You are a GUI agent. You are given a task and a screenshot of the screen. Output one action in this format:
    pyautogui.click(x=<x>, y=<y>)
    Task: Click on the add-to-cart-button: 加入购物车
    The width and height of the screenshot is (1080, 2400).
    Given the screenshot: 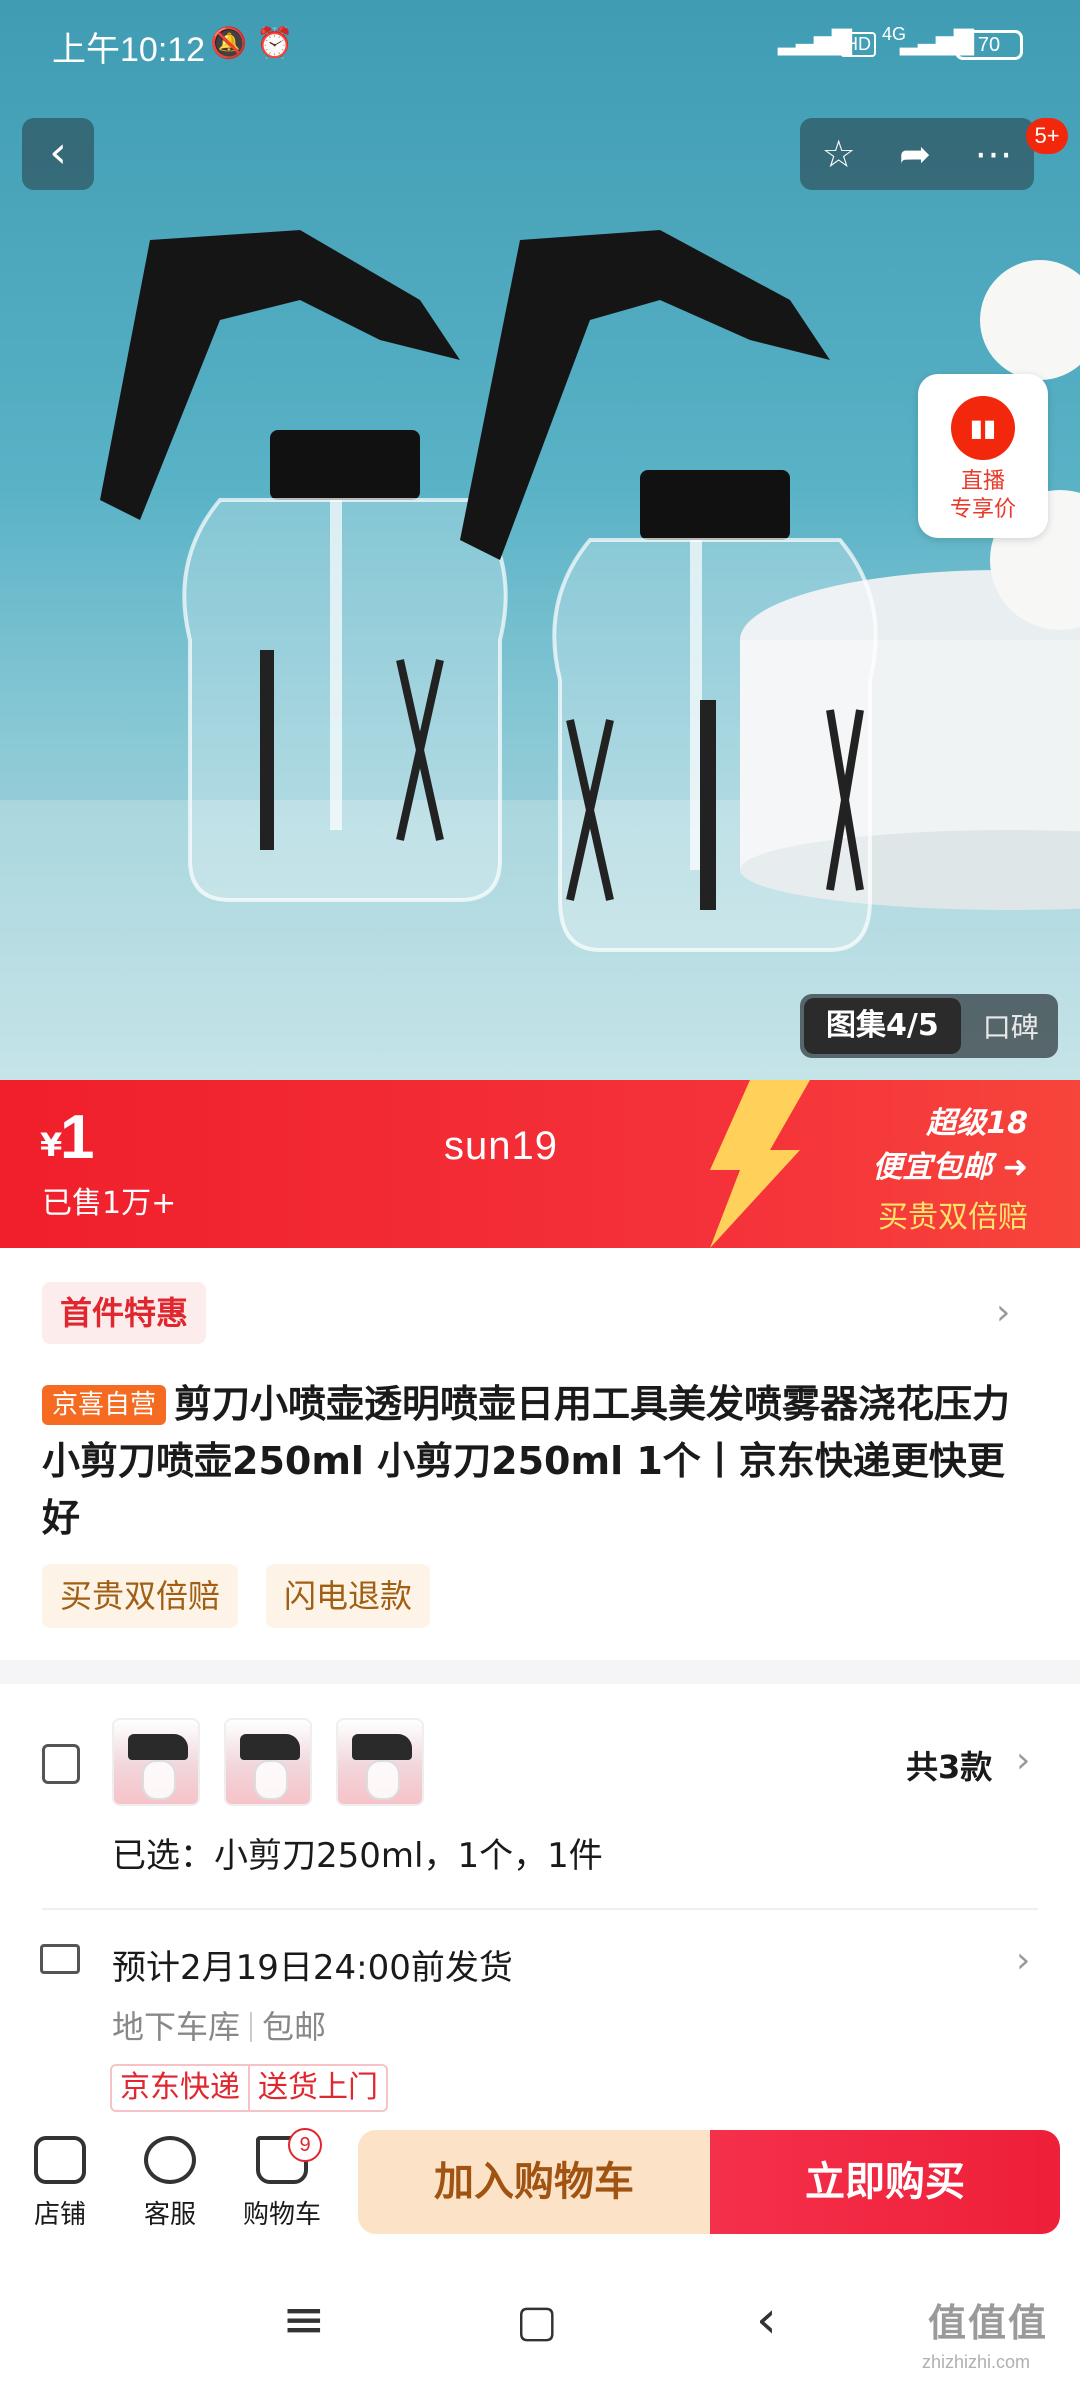 What is the action you would take?
    pyautogui.click(x=534, y=2182)
    